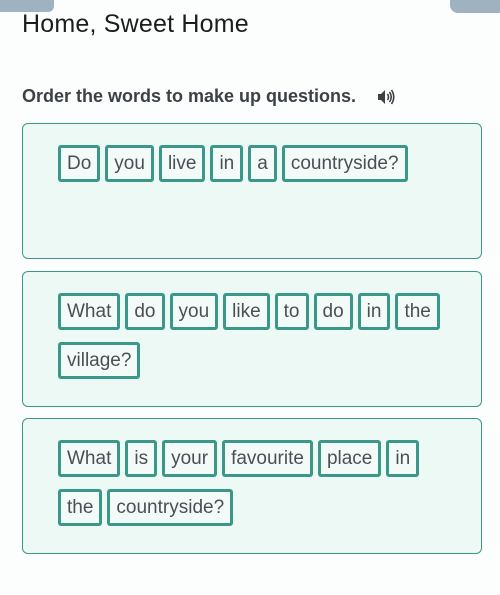 The height and width of the screenshot is (595, 500). What do you see at coordinates (267, 458) in the screenshot?
I see `word-chip: favourite` at bounding box center [267, 458].